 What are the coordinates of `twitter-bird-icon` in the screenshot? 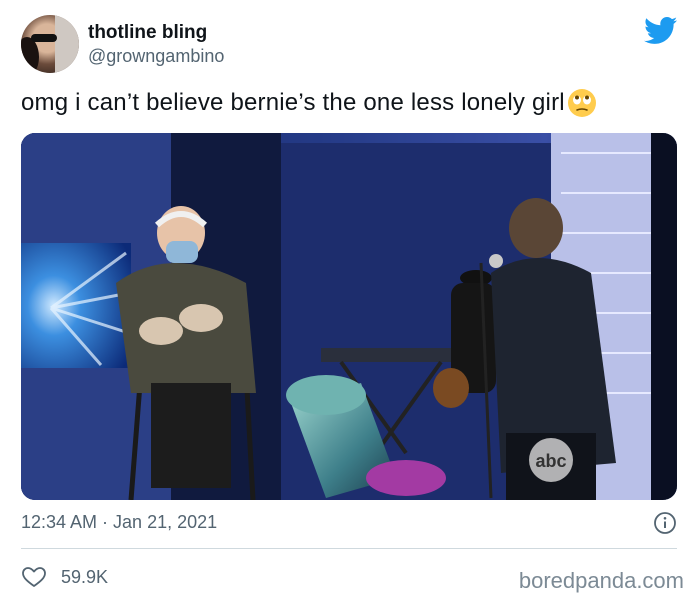 It's located at (661, 31).